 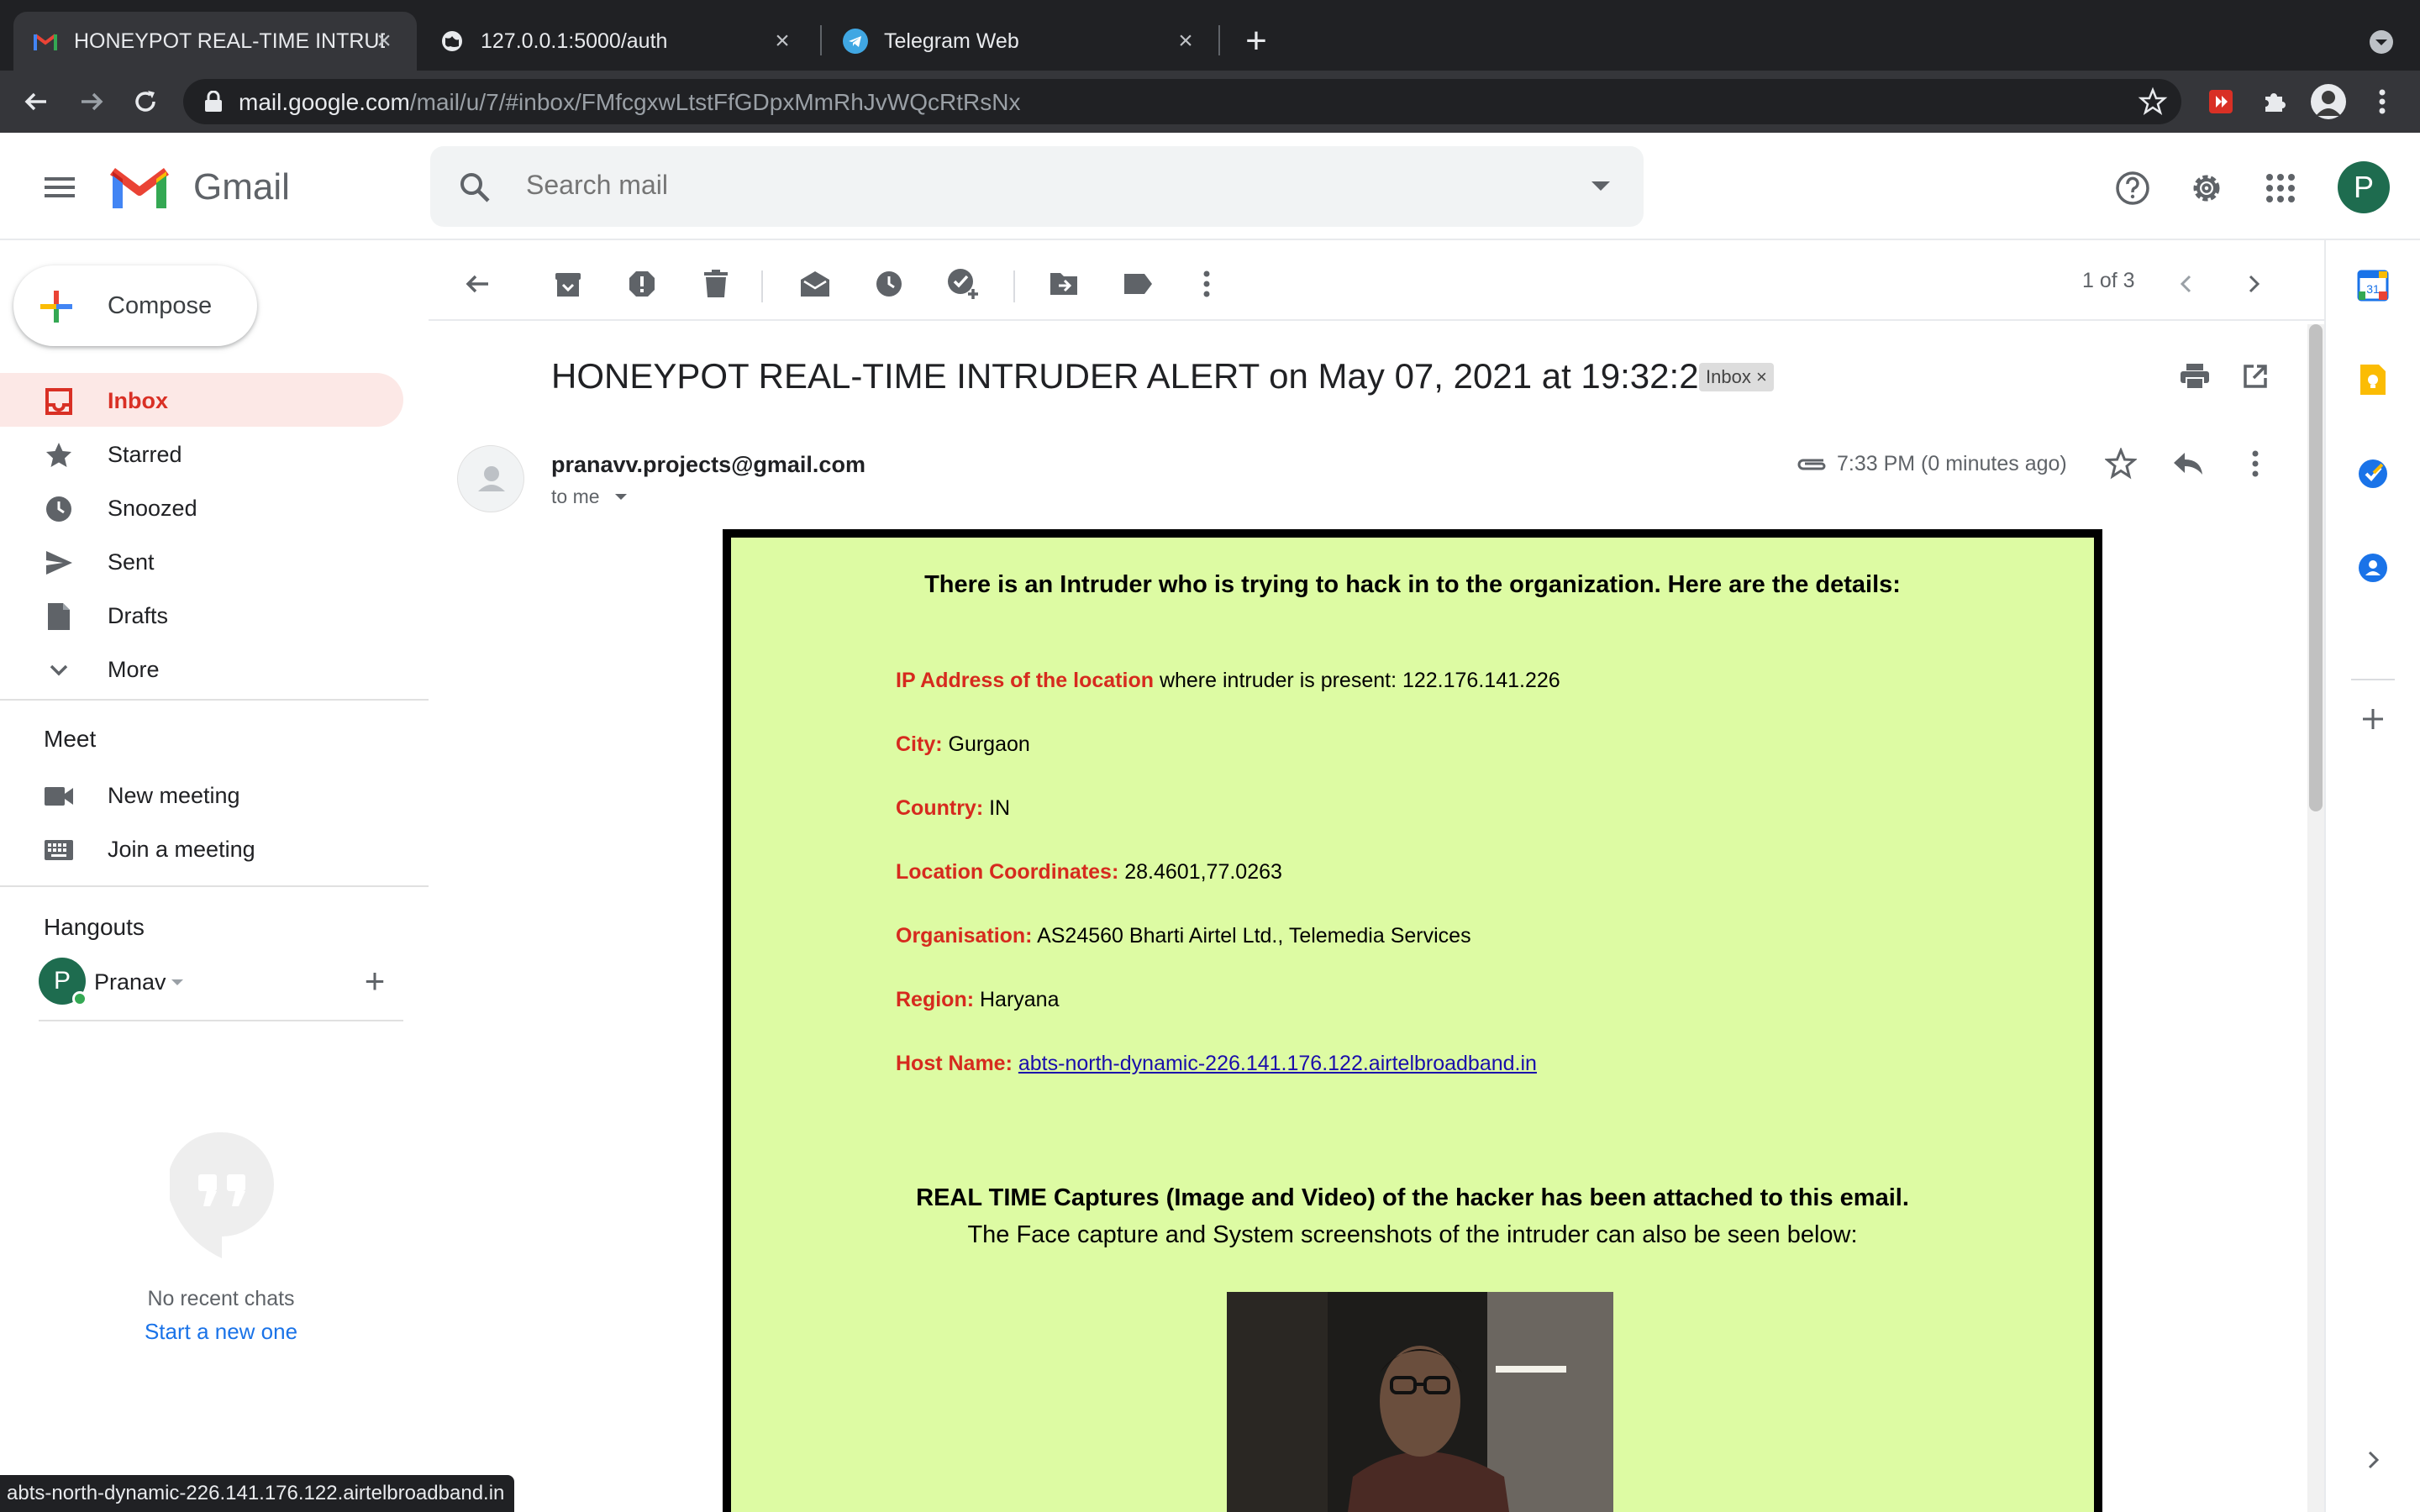 What do you see at coordinates (202, 561) in the screenshot?
I see `sidebar-item-sent: Sent` at bounding box center [202, 561].